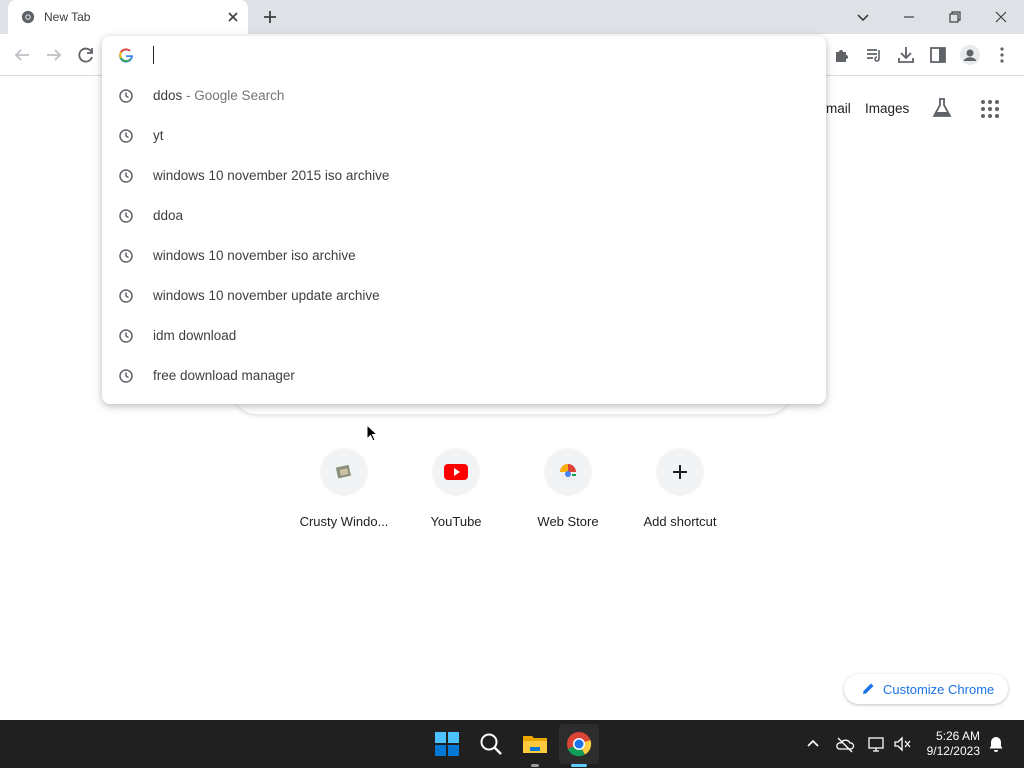  What do you see at coordinates (168, 95) in the screenshot?
I see `suggestion-text: ddos` at bounding box center [168, 95].